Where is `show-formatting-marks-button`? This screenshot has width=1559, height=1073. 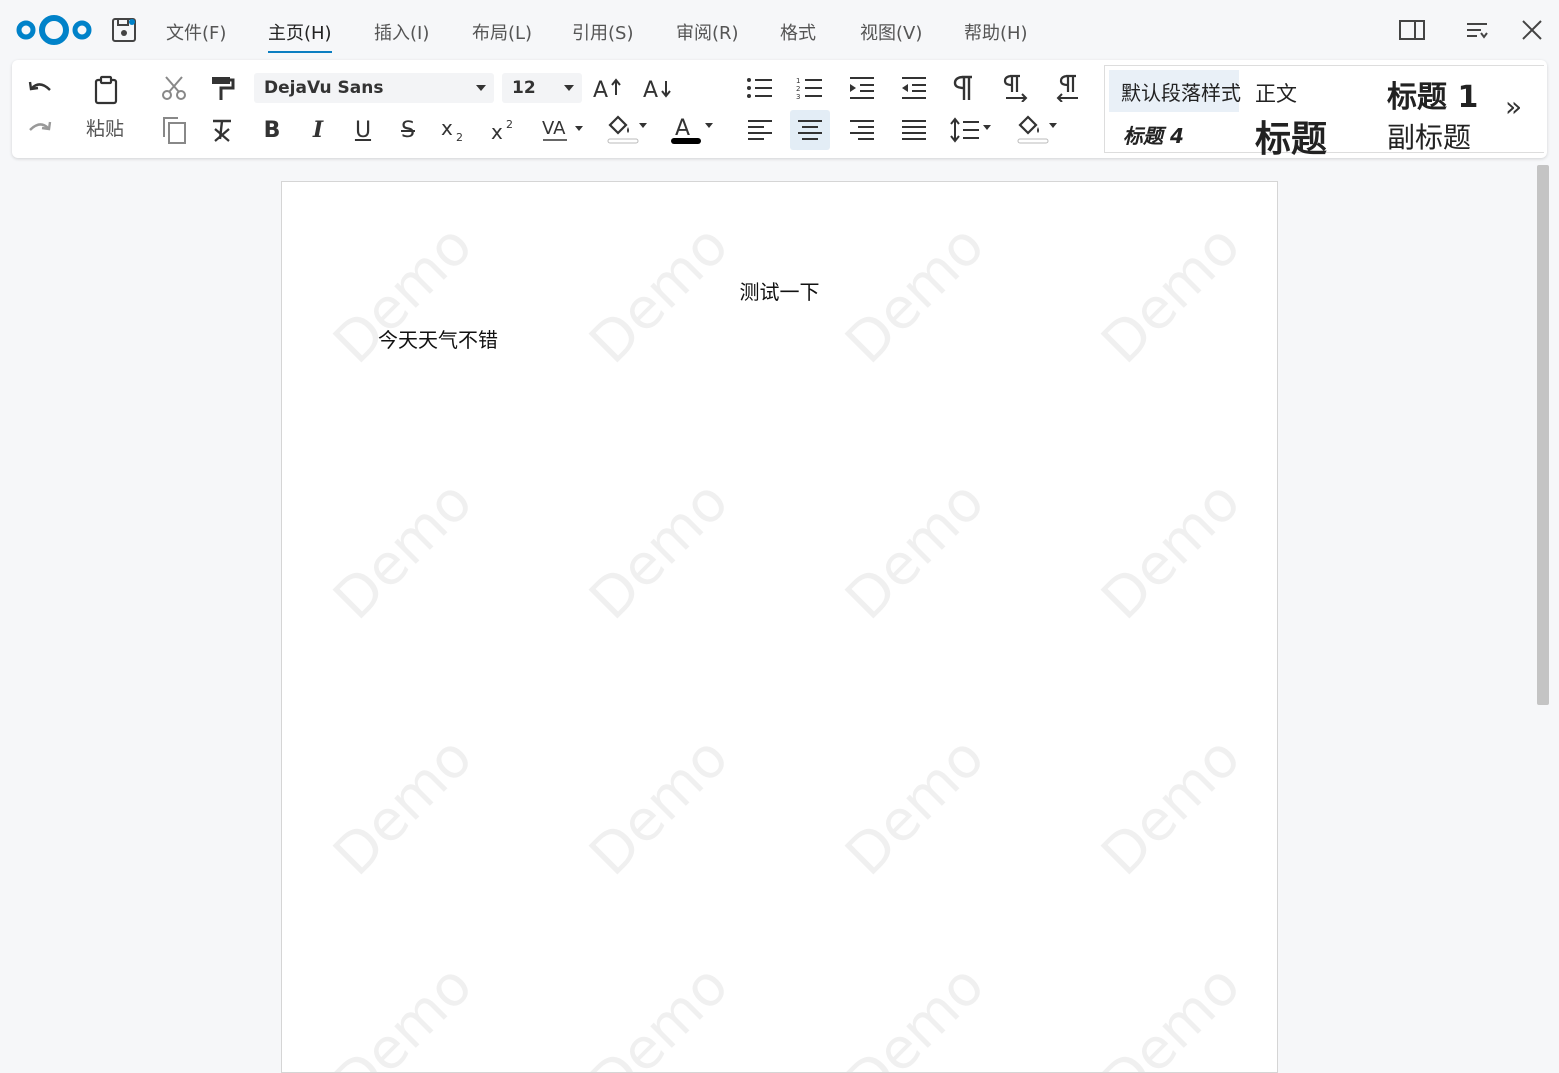
show-formatting-marks-button is located at coordinates (964, 88).